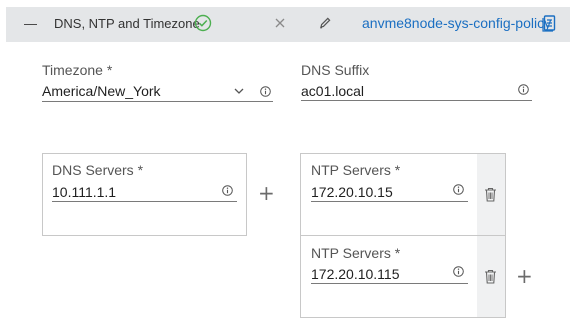 Image resolution: width=577 pixels, height=325 pixels. I want to click on chevron-down-icon, so click(239, 91).